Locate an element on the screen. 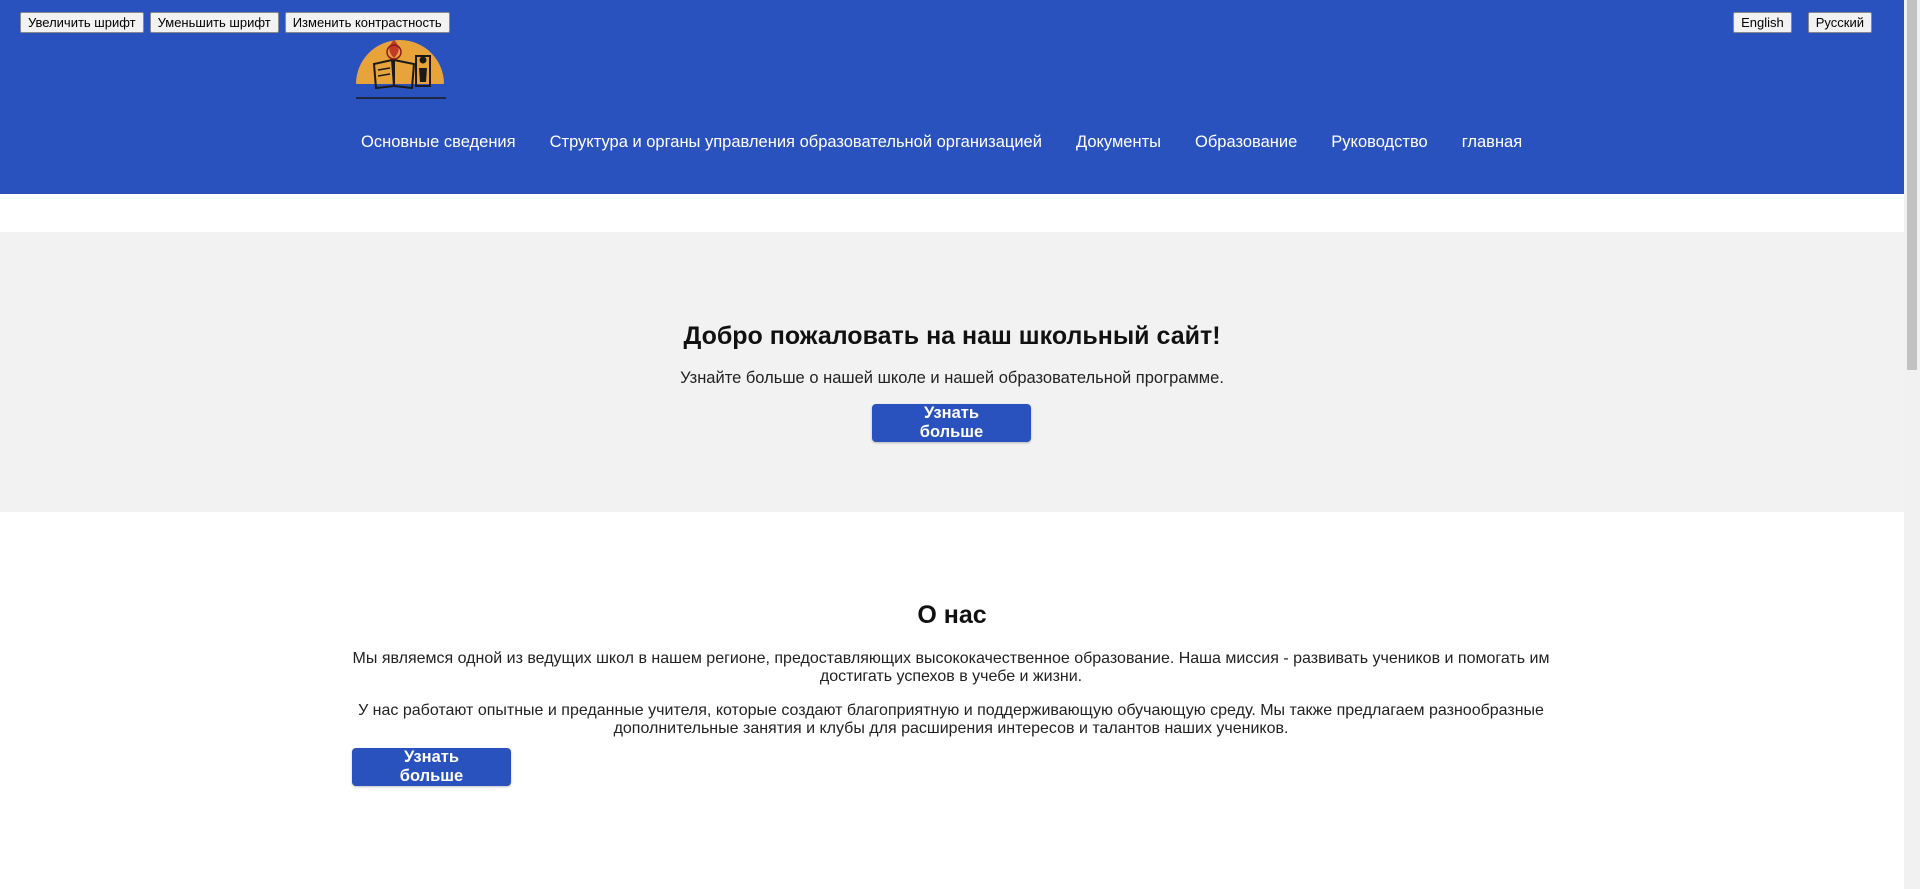 The width and height of the screenshot is (1920, 889). about-title: О нас is located at coordinates (952, 615).